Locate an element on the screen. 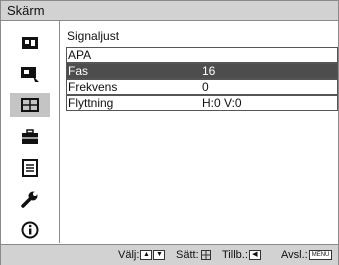 The height and width of the screenshot is (265, 339). sidebar-item-information is located at coordinates (30, 230).